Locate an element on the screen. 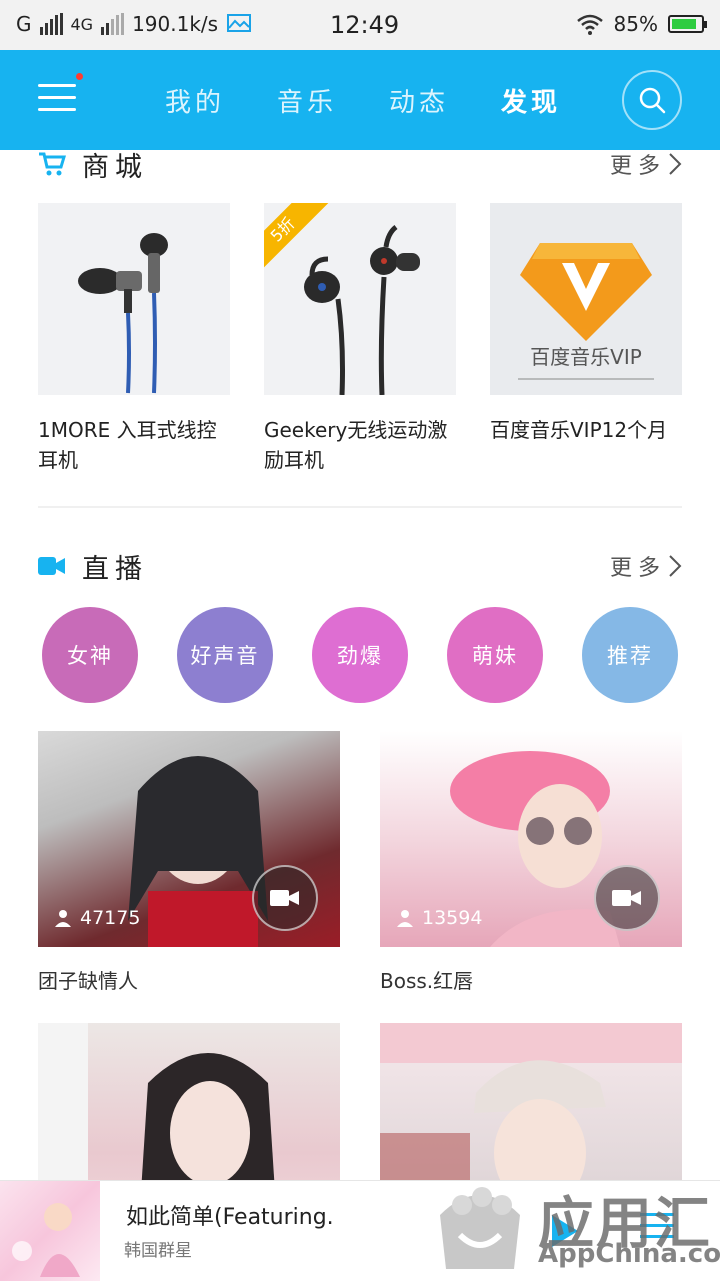 The height and width of the screenshot is (1281, 720). earphones-icon is located at coordinates (123, 313).